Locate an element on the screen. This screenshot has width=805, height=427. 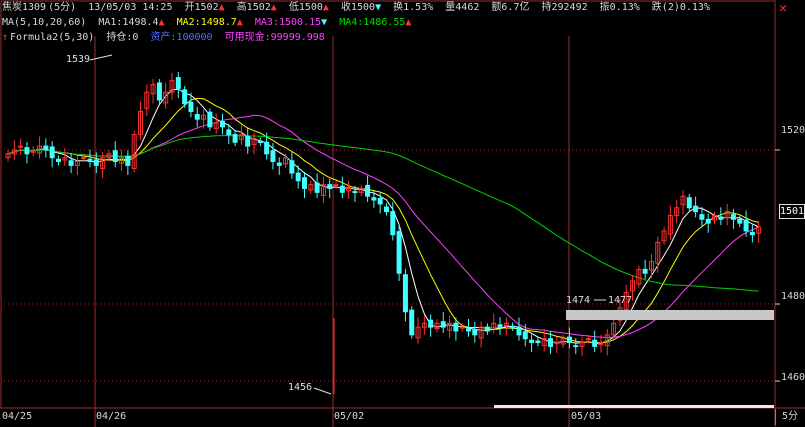
close-price: 收1500▼ is located at coordinates (361, 7).